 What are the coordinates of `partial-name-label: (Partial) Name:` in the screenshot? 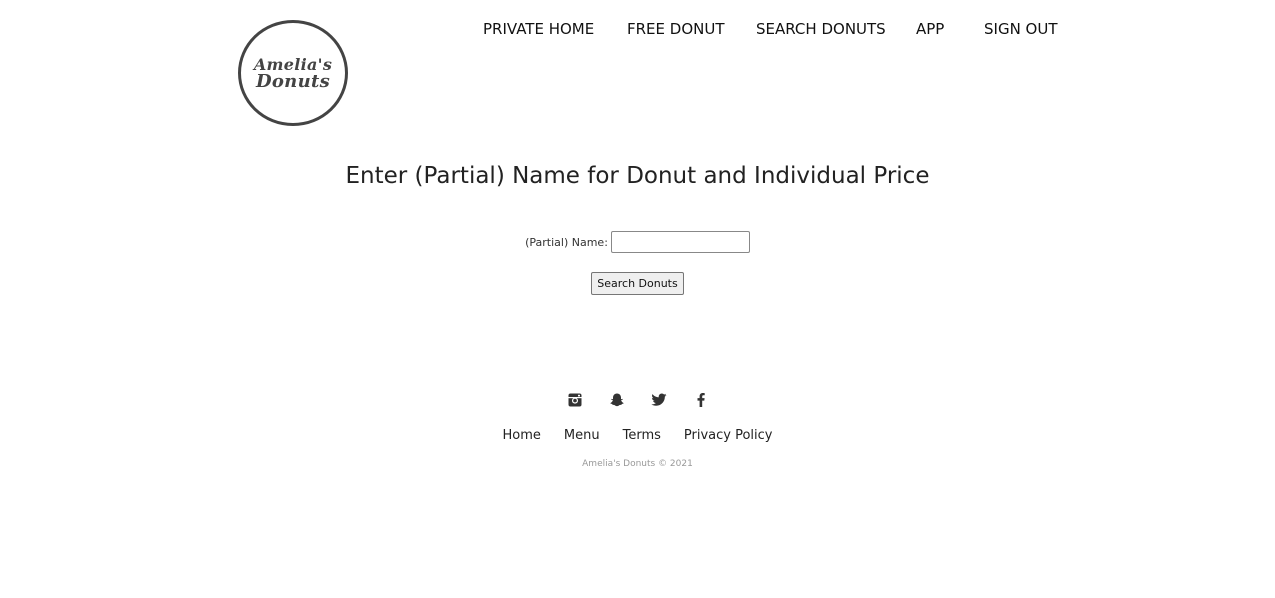 It's located at (566, 242).